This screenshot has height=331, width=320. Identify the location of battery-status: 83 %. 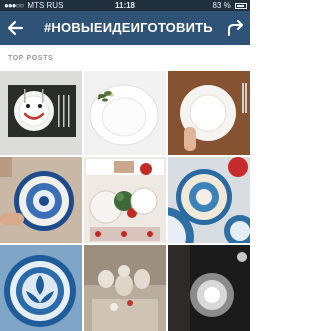
(230, 5).